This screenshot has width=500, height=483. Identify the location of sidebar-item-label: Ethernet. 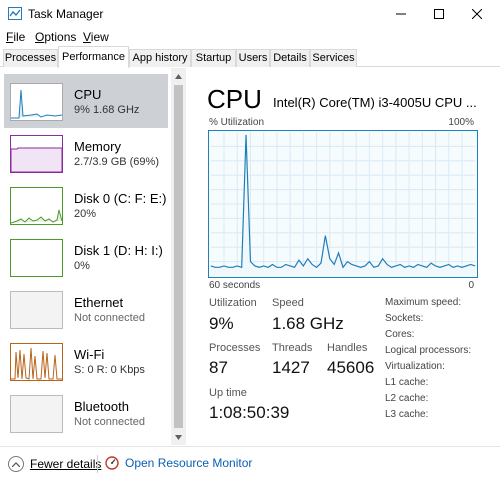
(99, 302).